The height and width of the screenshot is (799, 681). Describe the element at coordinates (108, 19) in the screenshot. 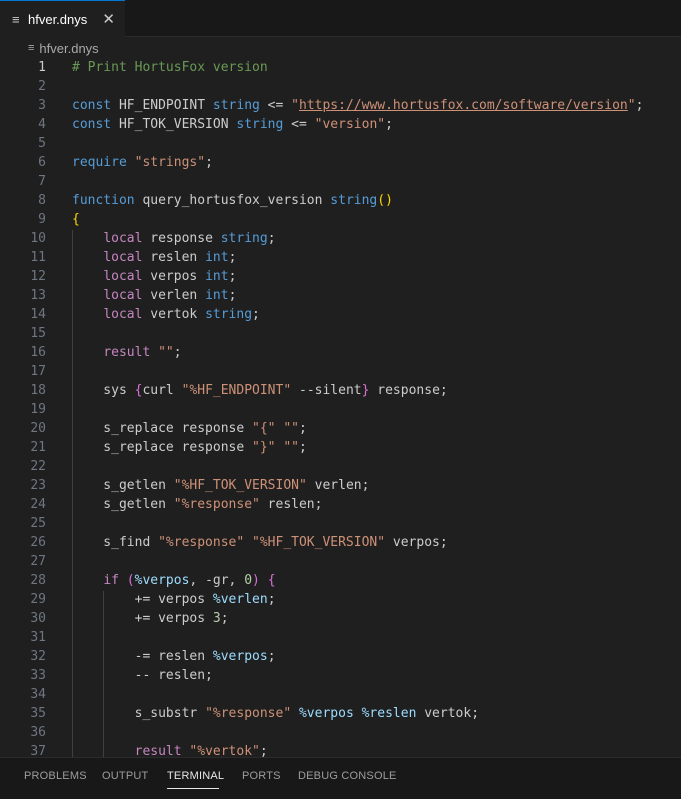

I see `close-icon: ✕` at that location.